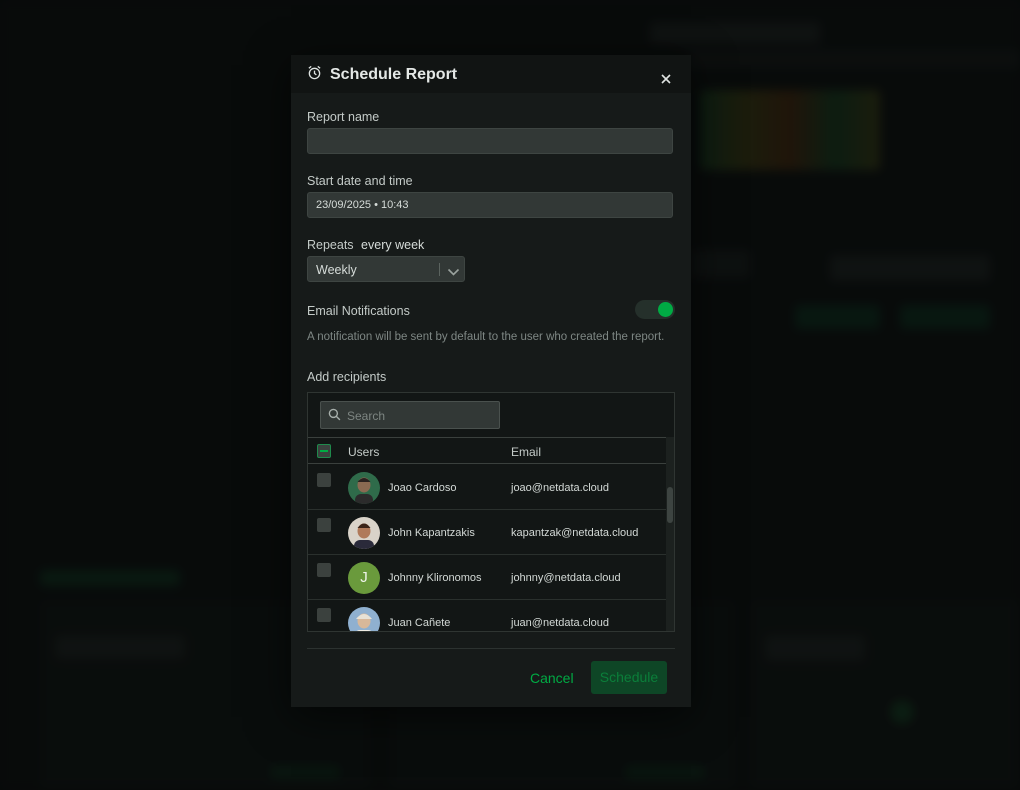  Describe the element at coordinates (491, 648) in the screenshot. I see `footer-divider` at that location.